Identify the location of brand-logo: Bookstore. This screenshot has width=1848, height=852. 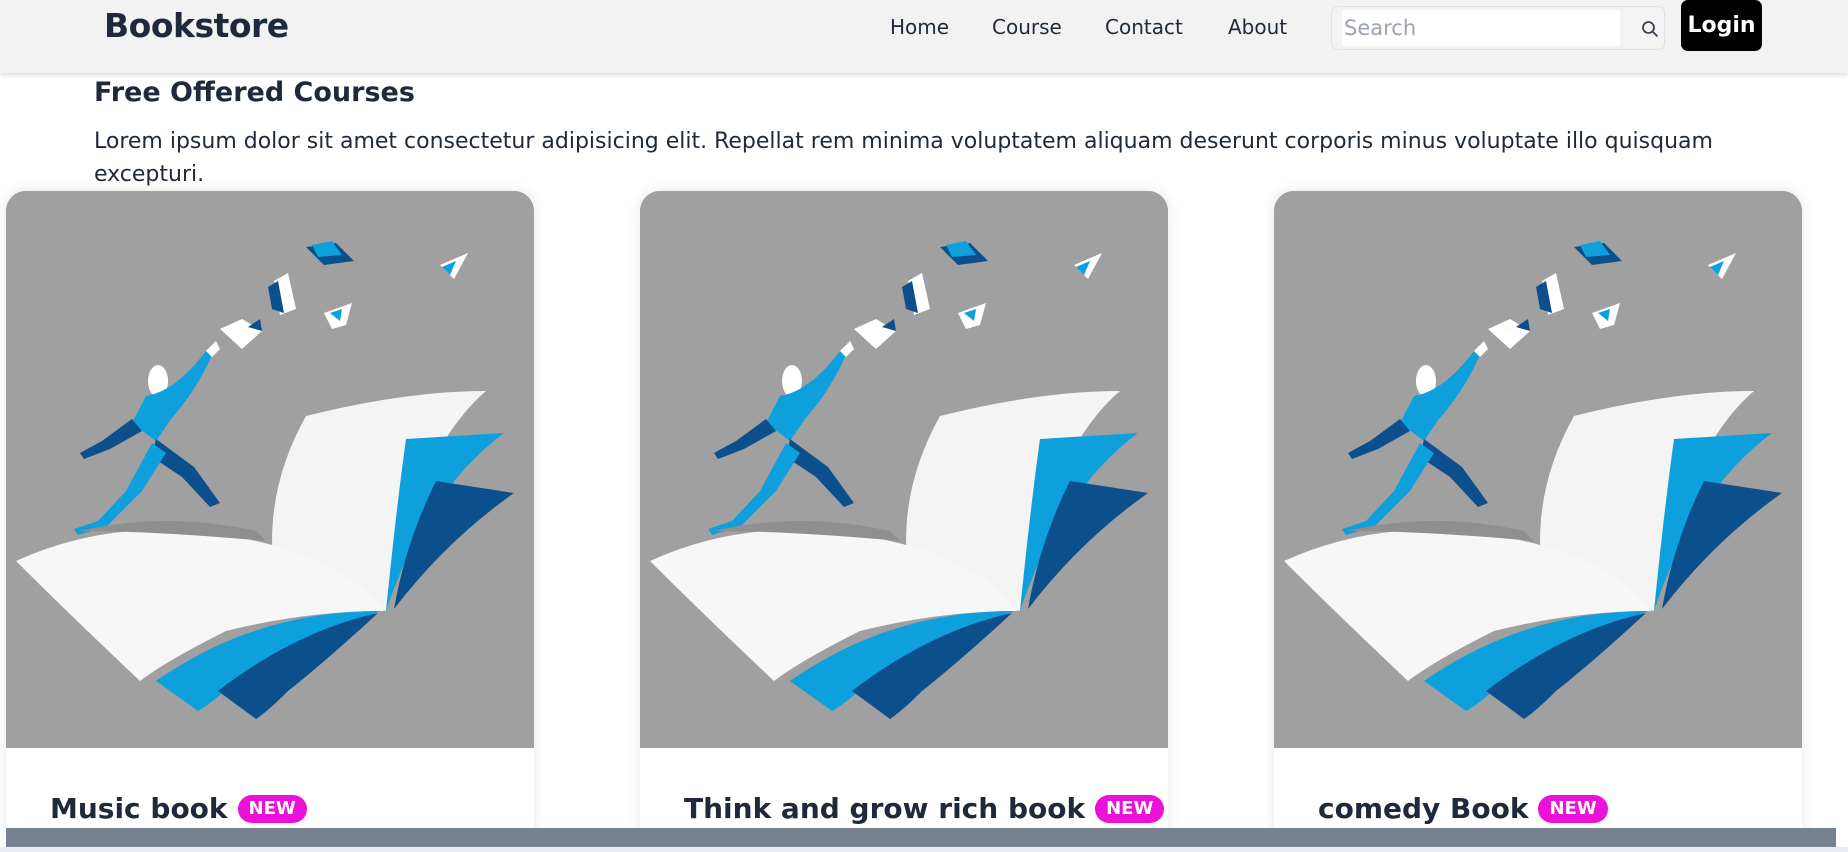
(196, 25).